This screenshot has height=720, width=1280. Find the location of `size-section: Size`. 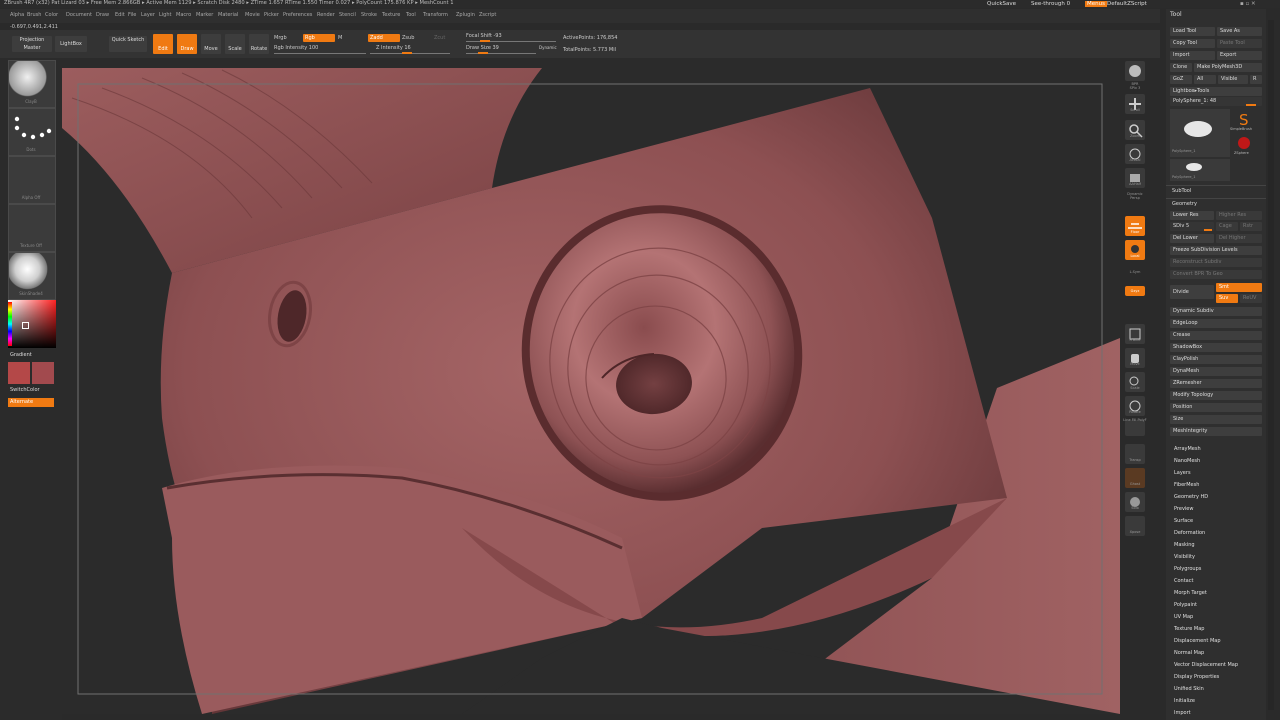

size-section: Size is located at coordinates (1216, 419).